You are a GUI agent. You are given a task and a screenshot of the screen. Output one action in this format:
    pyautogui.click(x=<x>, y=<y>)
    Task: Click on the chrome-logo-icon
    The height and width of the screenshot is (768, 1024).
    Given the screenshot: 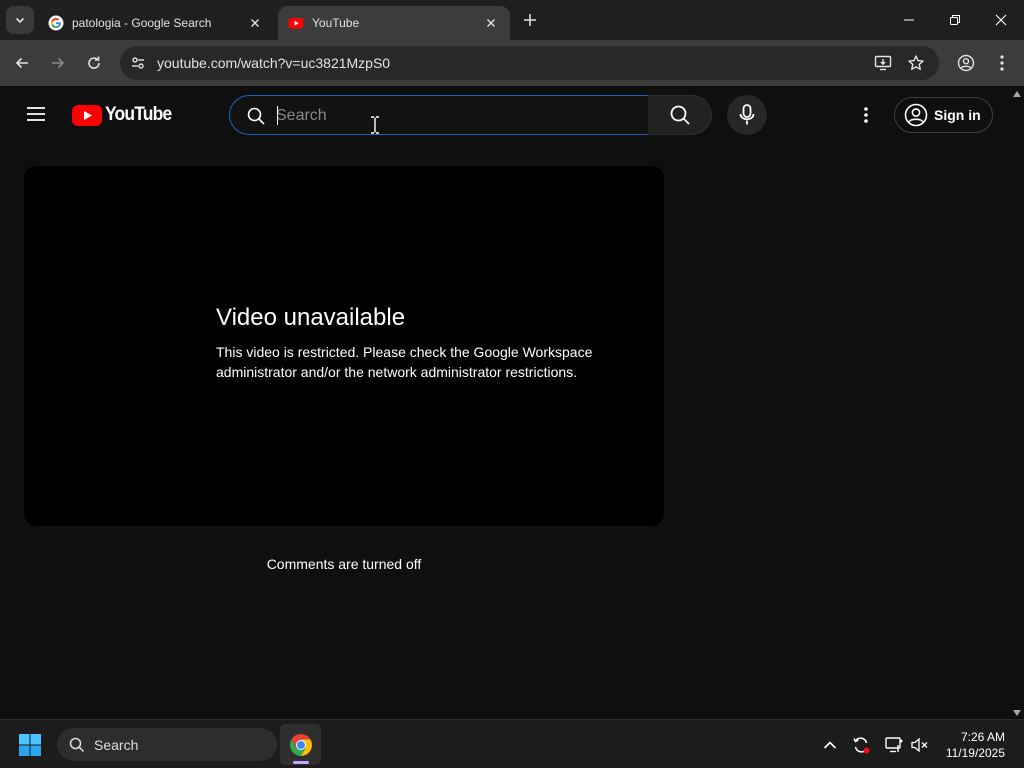 What is the action you would take?
    pyautogui.click(x=301, y=745)
    